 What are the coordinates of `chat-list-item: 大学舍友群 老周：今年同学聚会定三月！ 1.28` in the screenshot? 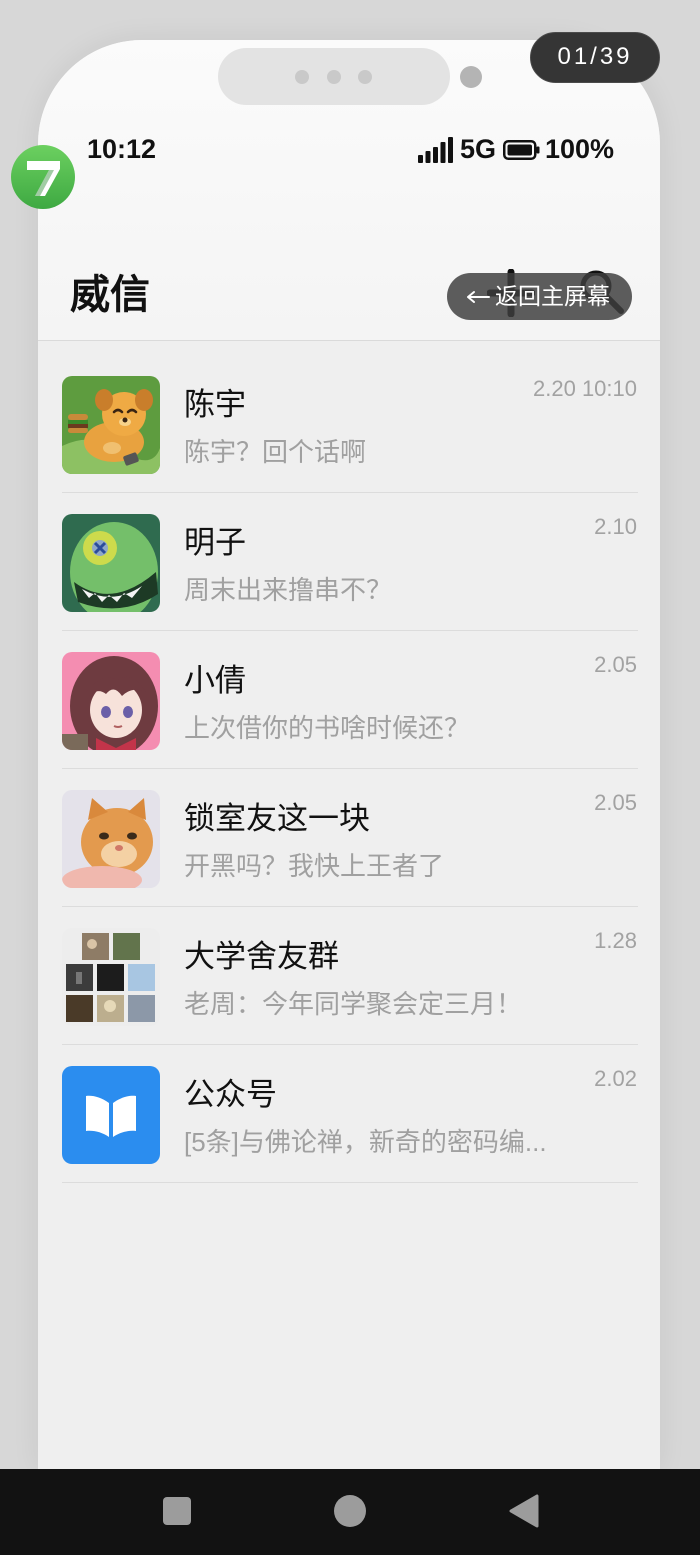 It's located at (349, 976).